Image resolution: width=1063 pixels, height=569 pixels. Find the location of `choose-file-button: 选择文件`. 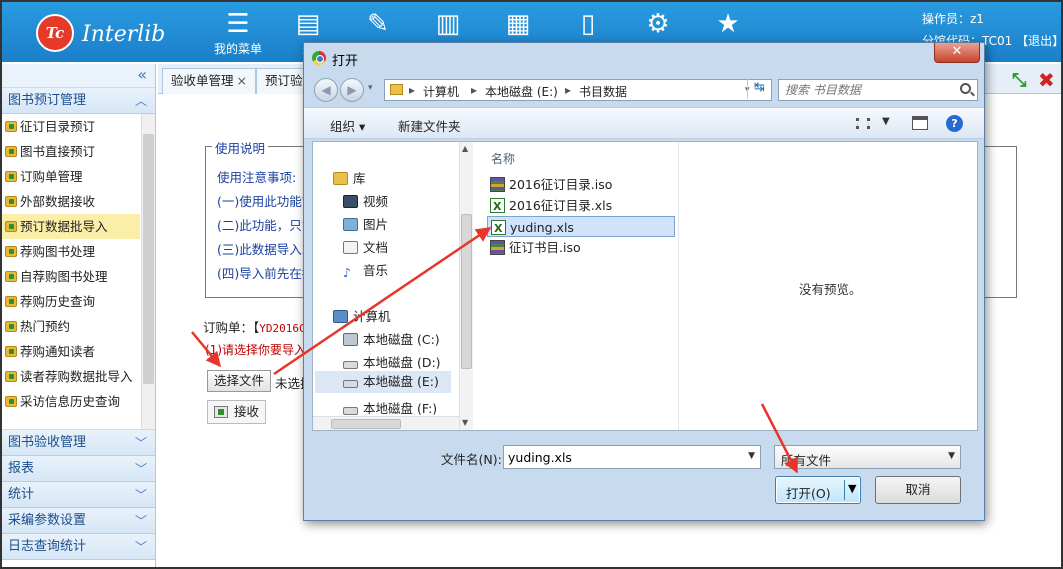

choose-file-button: 选择文件 is located at coordinates (239, 381).